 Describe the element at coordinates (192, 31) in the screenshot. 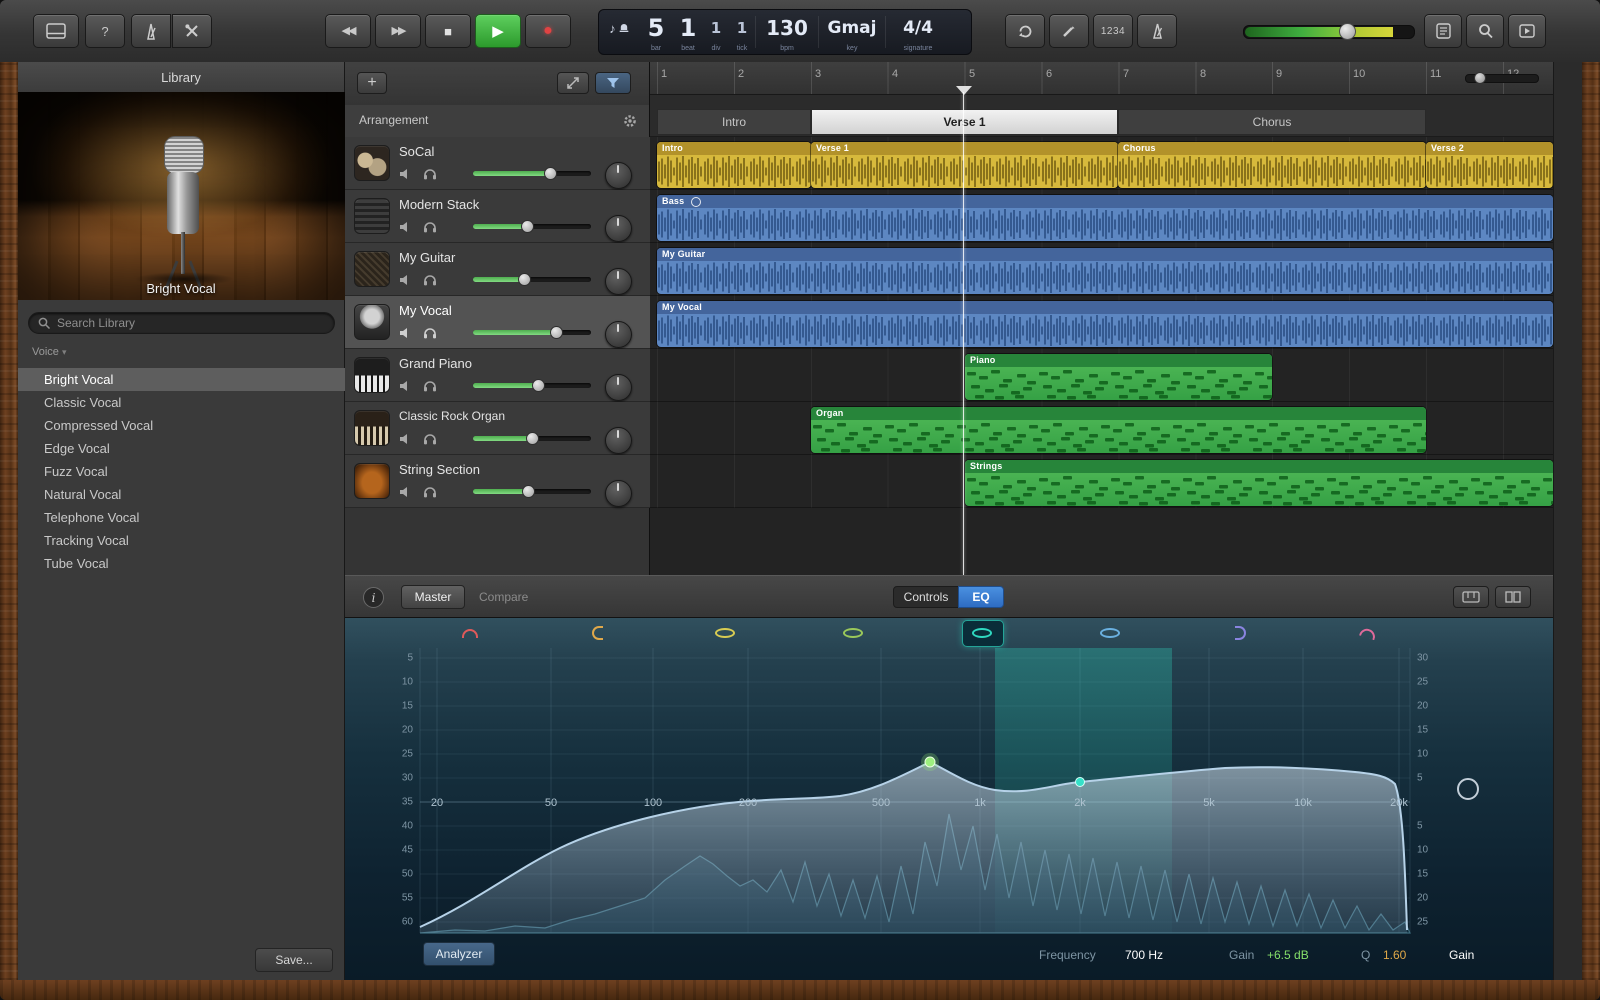

I see `tuner-button` at that location.